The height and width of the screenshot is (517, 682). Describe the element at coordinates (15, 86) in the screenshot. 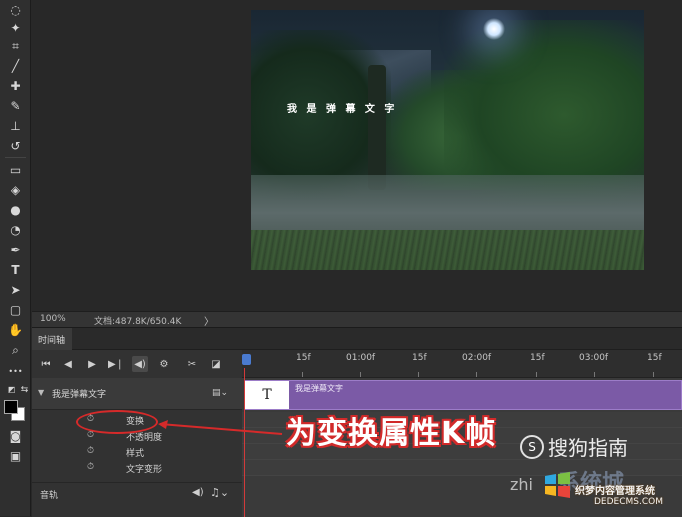

I see `healing-brush-icon: ✚` at that location.